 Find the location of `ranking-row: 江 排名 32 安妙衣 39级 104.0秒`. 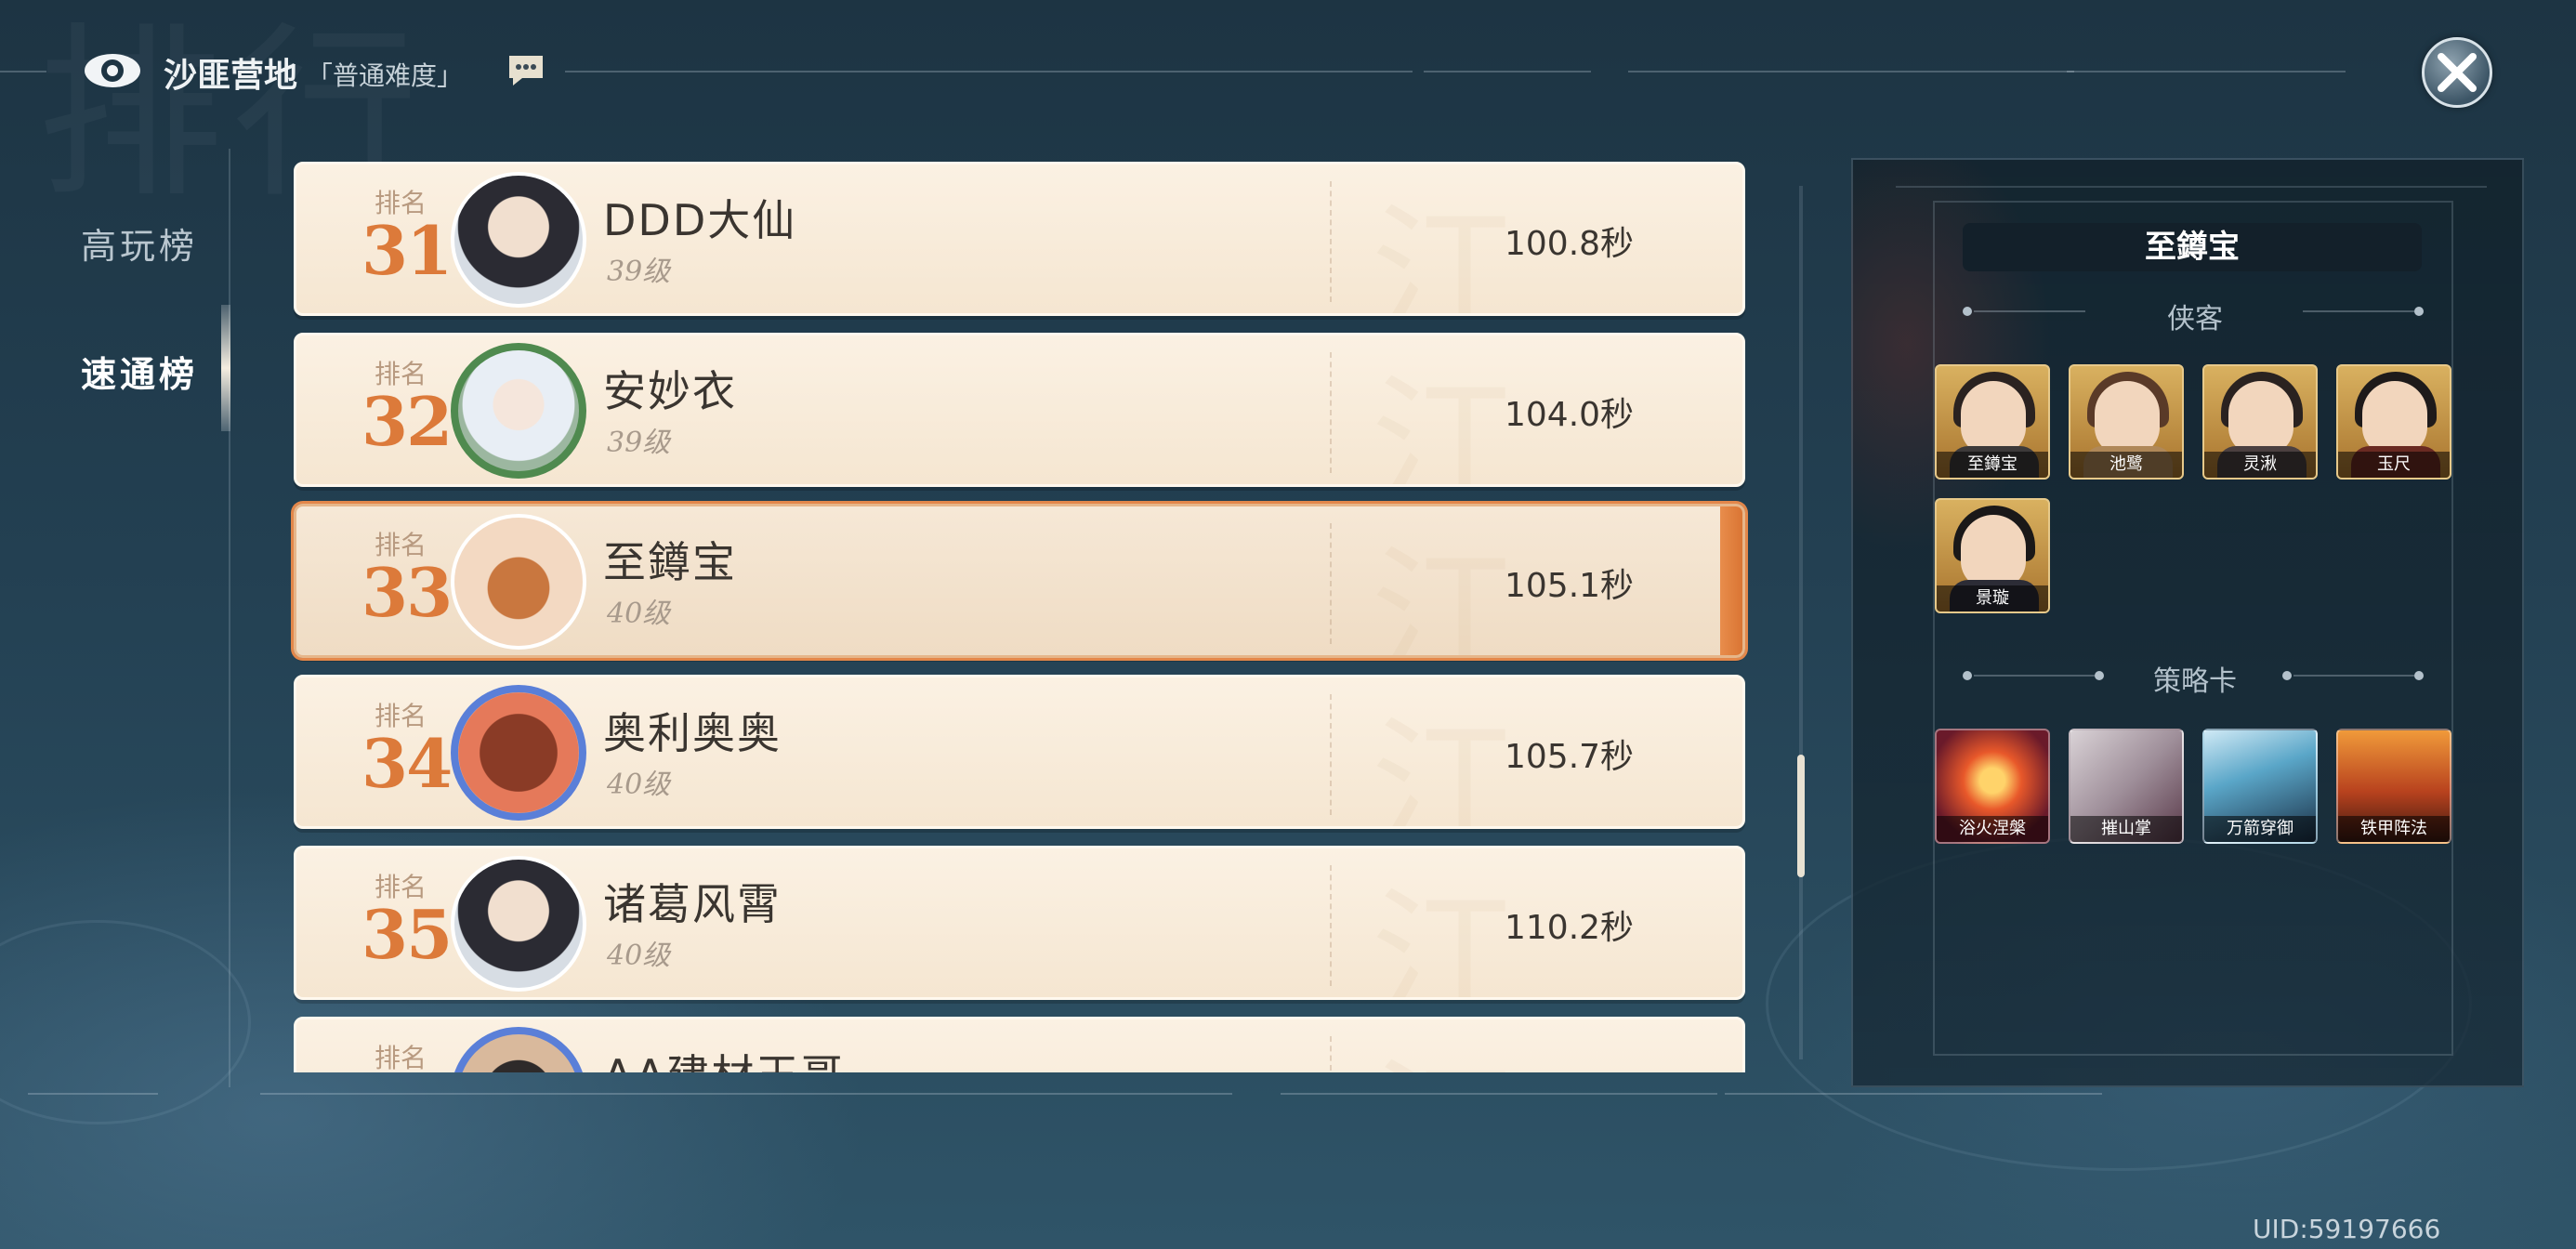

ranking-row: 江 排名 32 安妙衣 39级 104.0秒 is located at coordinates (1019, 410).